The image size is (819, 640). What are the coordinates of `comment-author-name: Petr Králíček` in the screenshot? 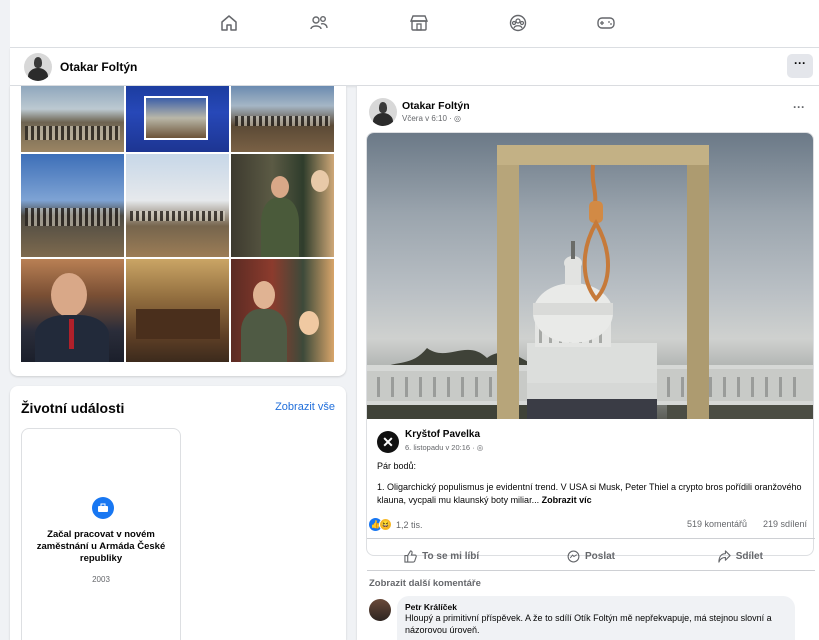 It's located at (596, 607).